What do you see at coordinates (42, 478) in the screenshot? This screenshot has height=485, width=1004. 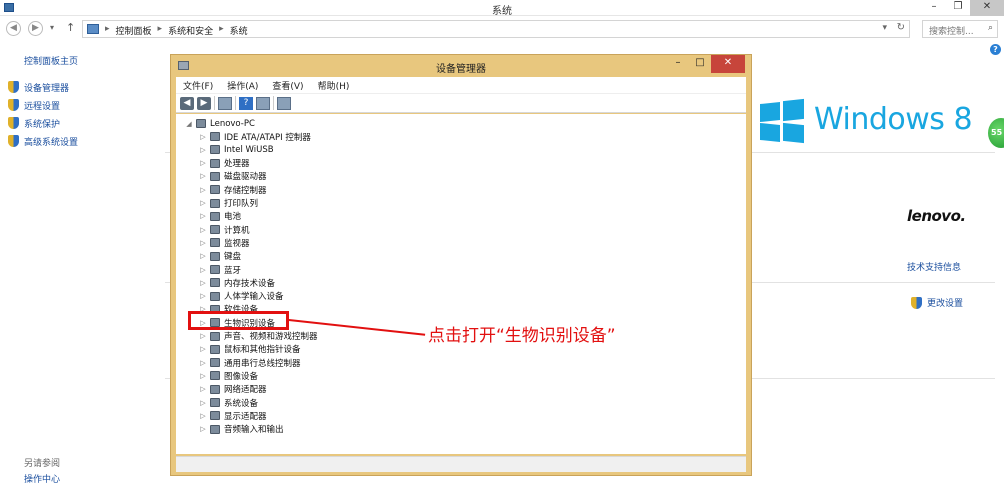 I see `action-center-link: 操作中心` at bounding box center [42, 478].